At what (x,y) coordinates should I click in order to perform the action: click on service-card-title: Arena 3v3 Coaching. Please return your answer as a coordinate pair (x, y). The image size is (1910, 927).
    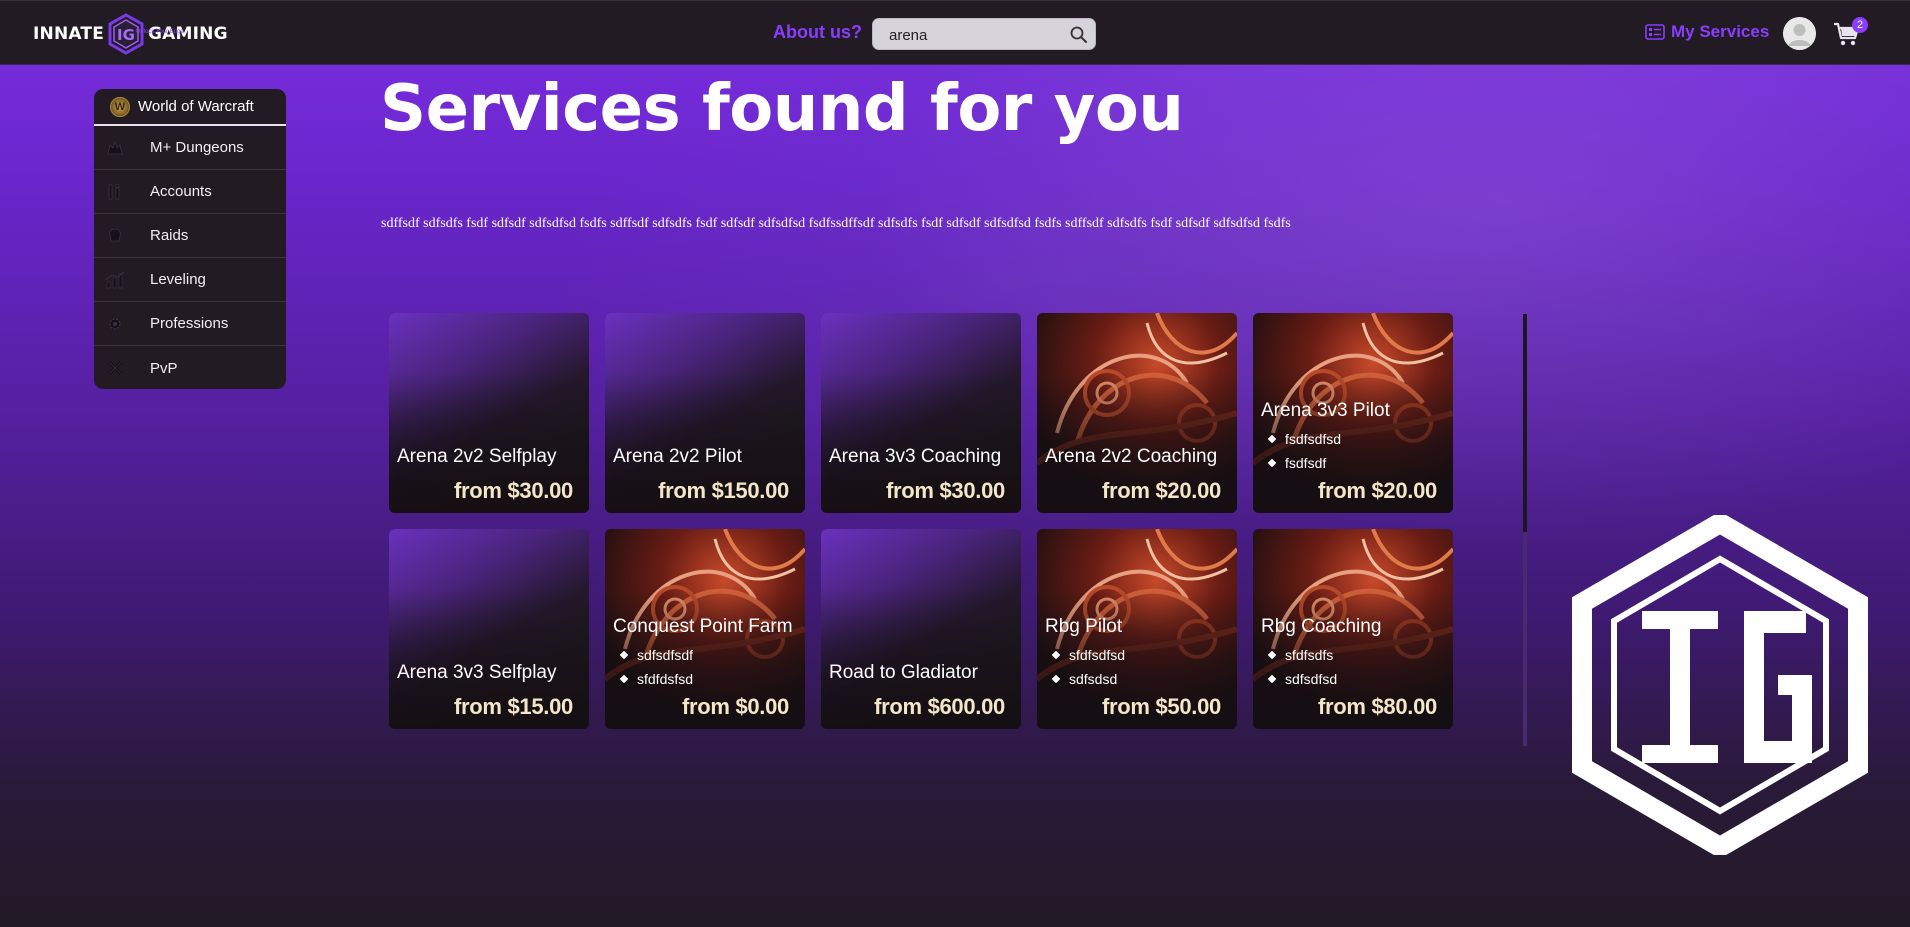
    Looking at the image, I should click on (915, 456).